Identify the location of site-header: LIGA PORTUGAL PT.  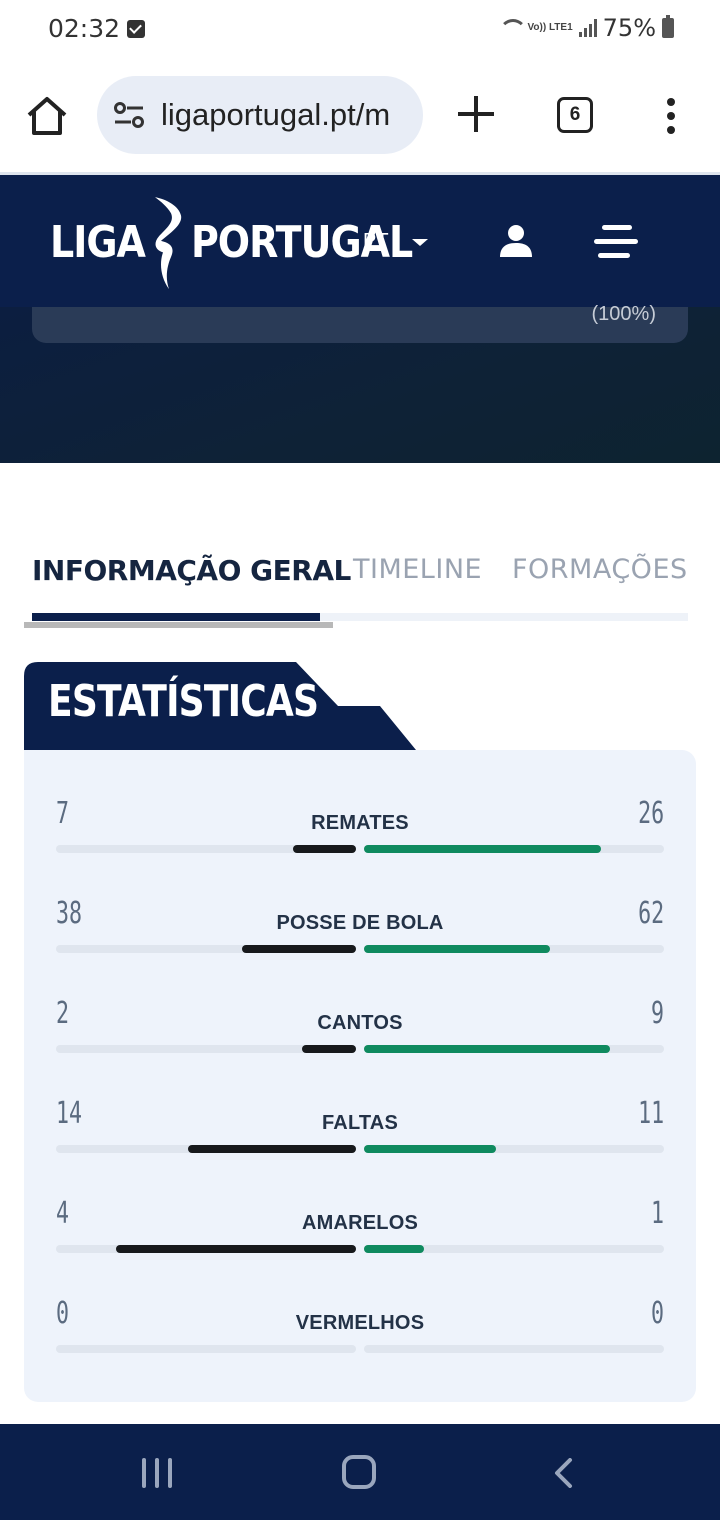
(360, 239).